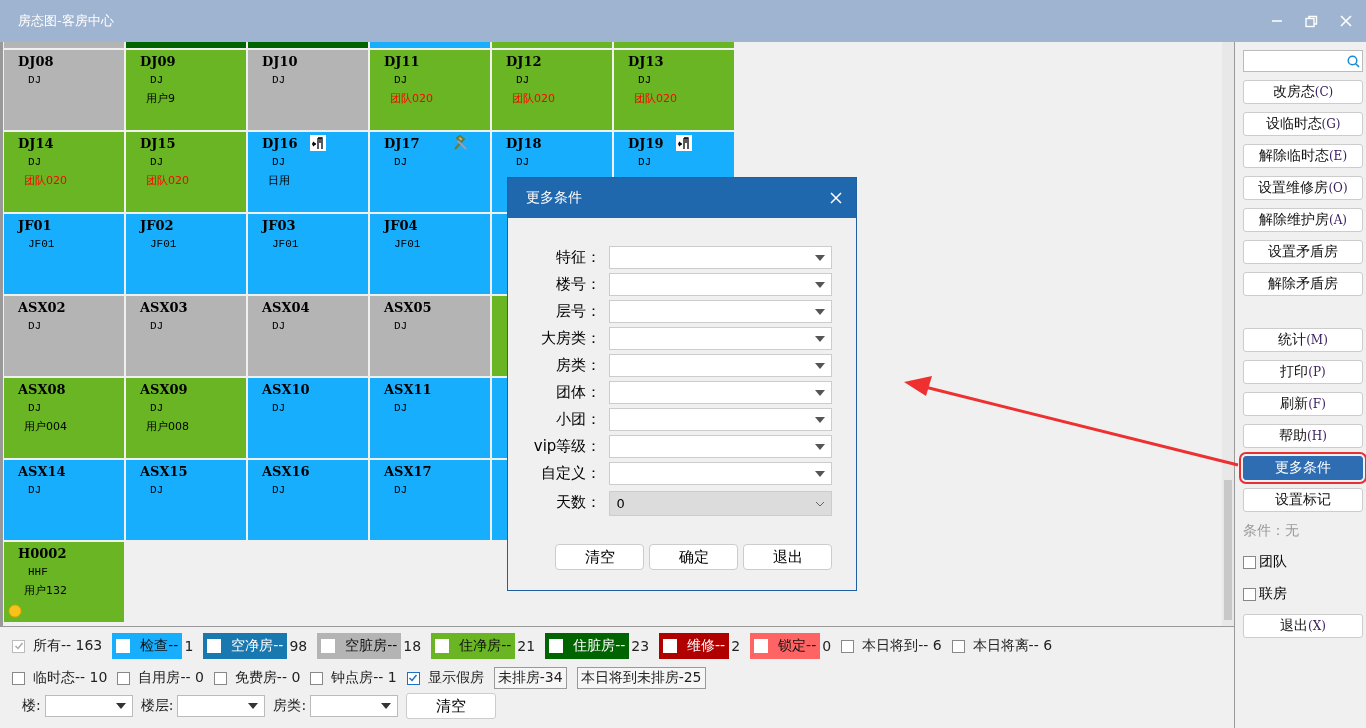 The width and height of the screenshot is (1366, 728). Describe the element at coordinates (554, 198) in the screenshot. I see `dialog-title: 更多条件` at that location.